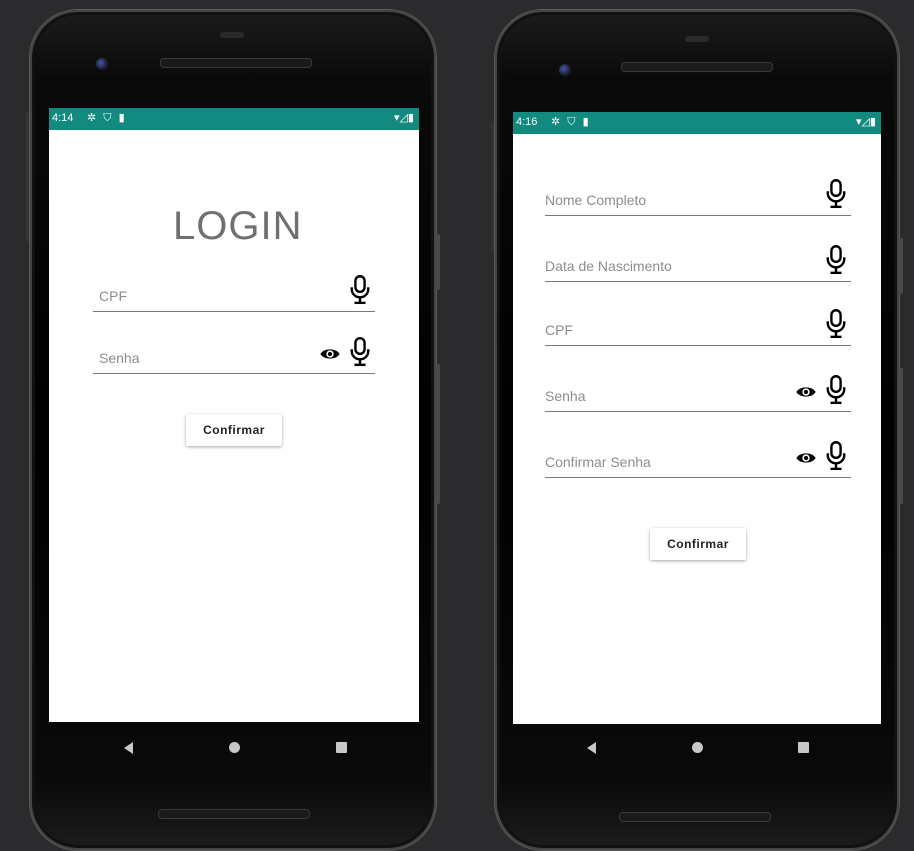 The width and height of the screenshot is (914, 851). What do you see at coordinates (234, 119) in the screenshot?
I see `status-bar: 4:14 ✲ ⛉ ▮ ▾◿▮` at bounding box center [234, 119].